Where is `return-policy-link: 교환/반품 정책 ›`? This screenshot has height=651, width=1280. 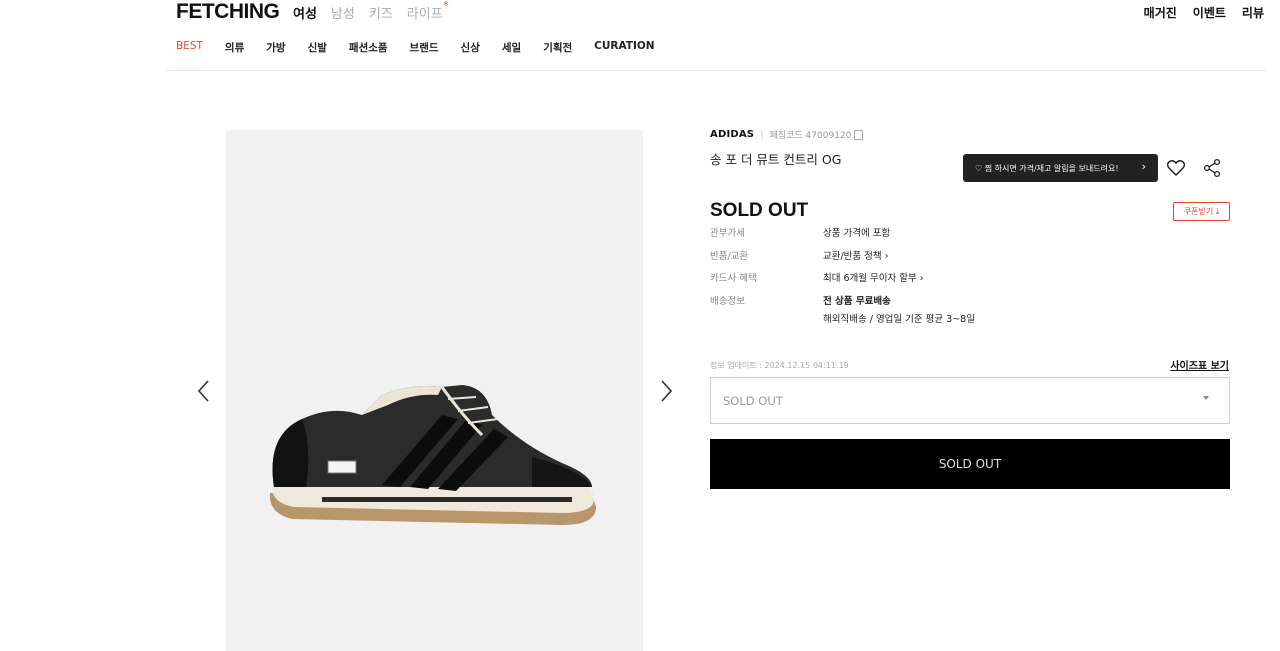 return-policy-link: 교환/반품 정책 › is located at coordinates (855, 255).